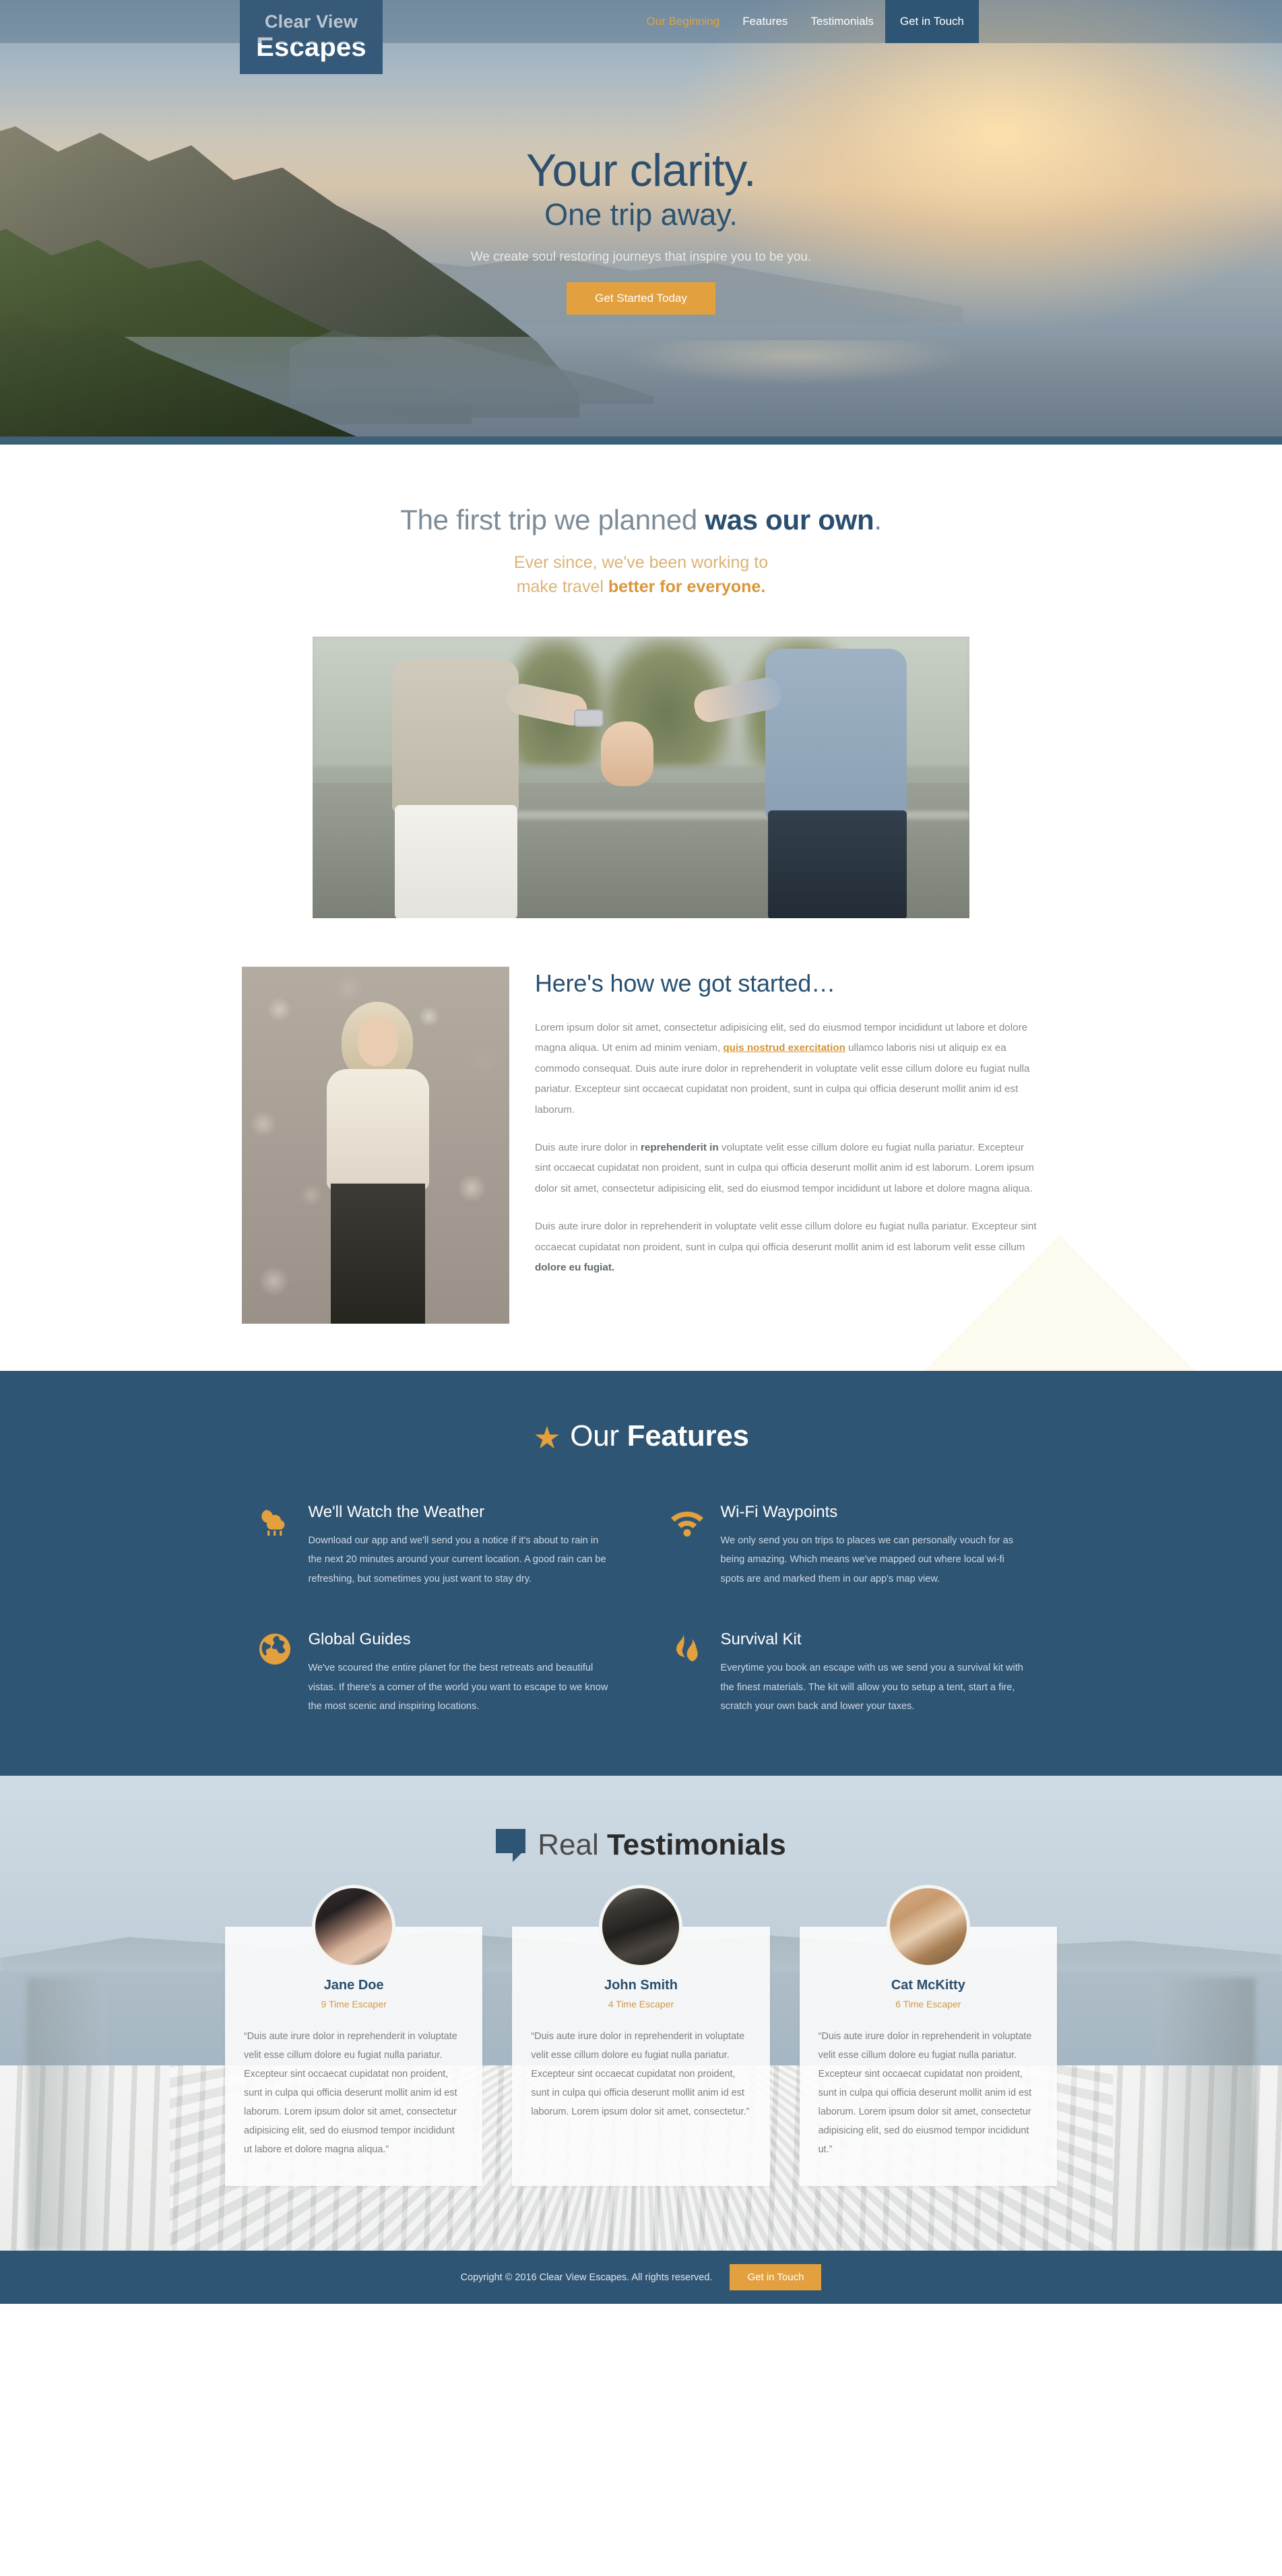  Describe the element at coordinates (378, 1254) in the screenshot. I see `story-photo-skirt` at that location.